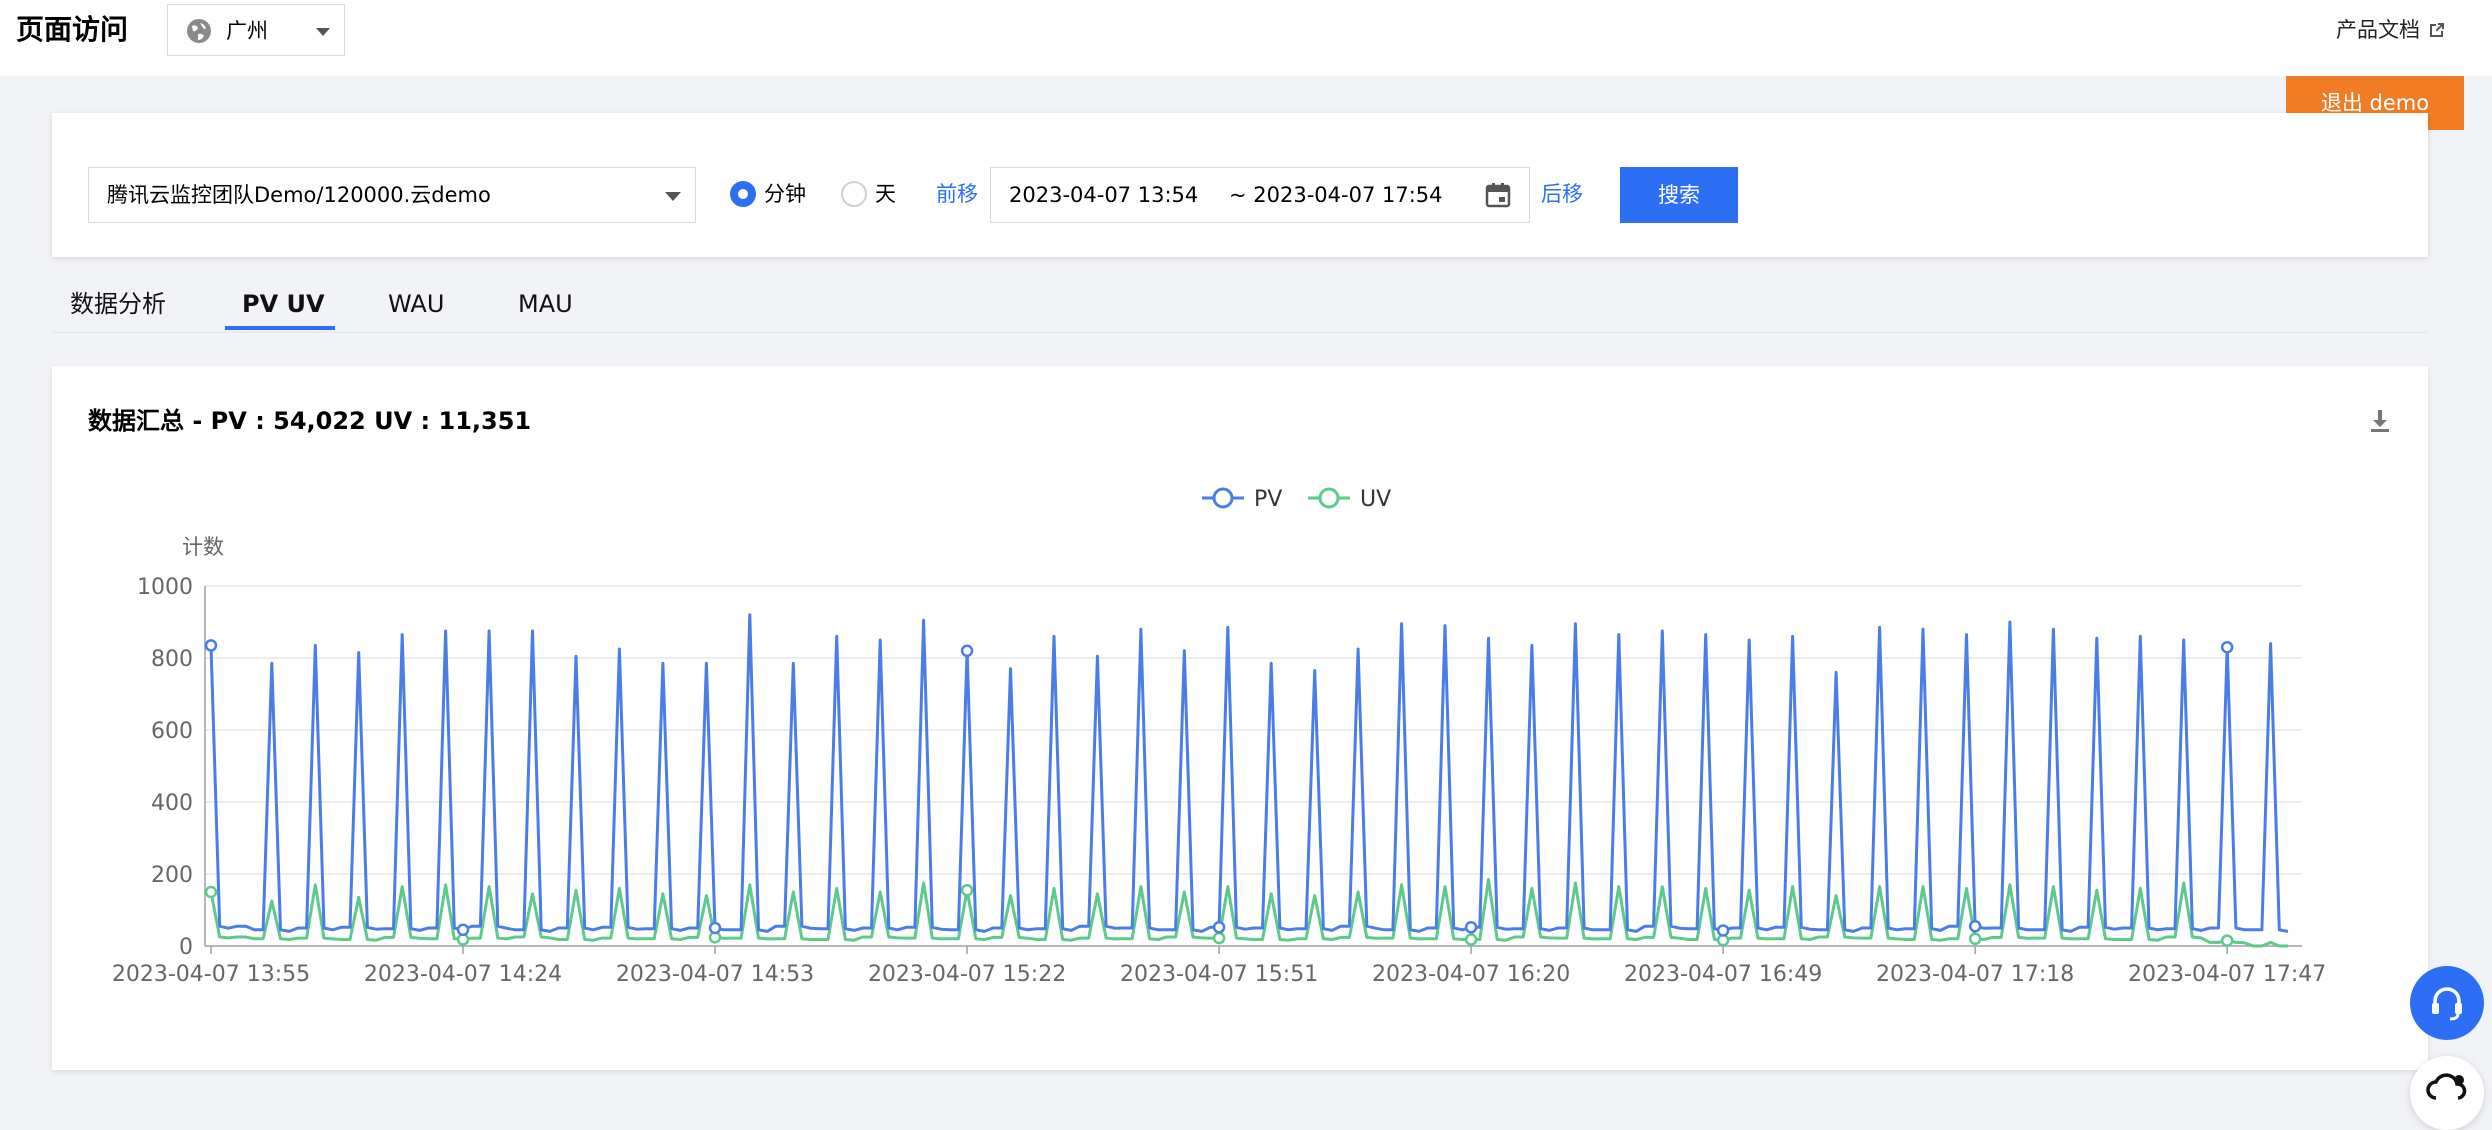  Describe the element at coordinates (1240, 307) in the screenshot. I see `tab-bar: 数据分析 PV UV WAU MAU` at that location.